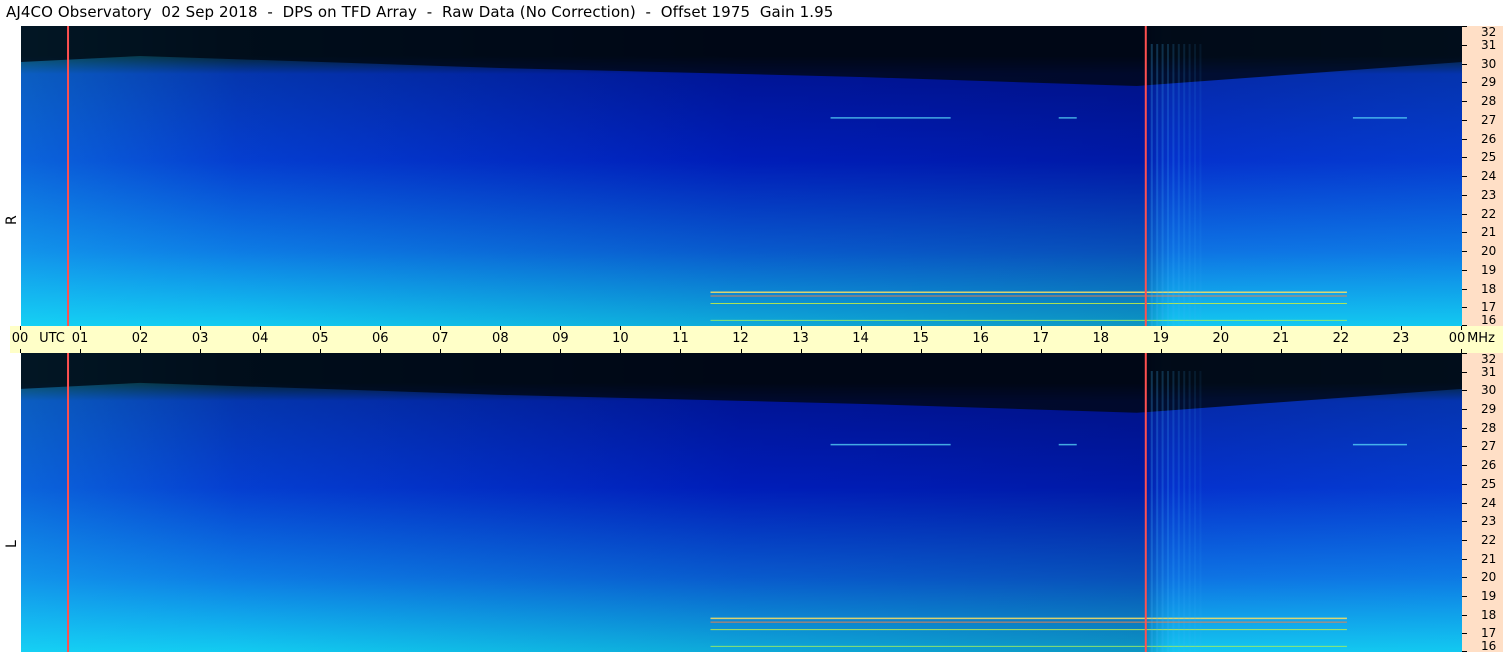 The width and height of the screenshot is (1503, 672). What do you see at coordinates (200, 338) in the screenshot?
I see `time-tick-label: 03` at bounding box center [200, 338].